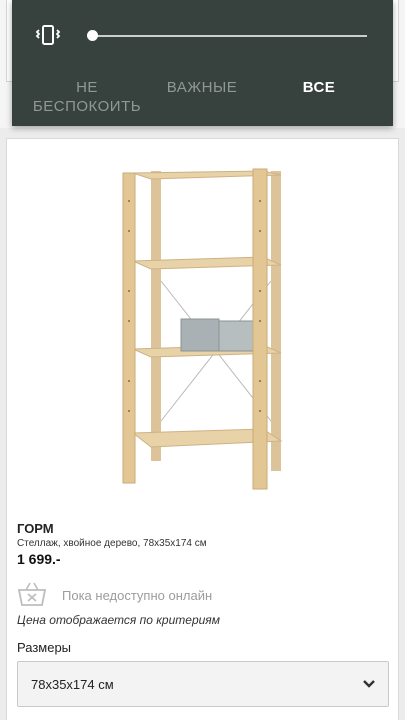 This screenshot has height=720, width=405. I want to click on product-price: 1 699.-, so click(39, 559).